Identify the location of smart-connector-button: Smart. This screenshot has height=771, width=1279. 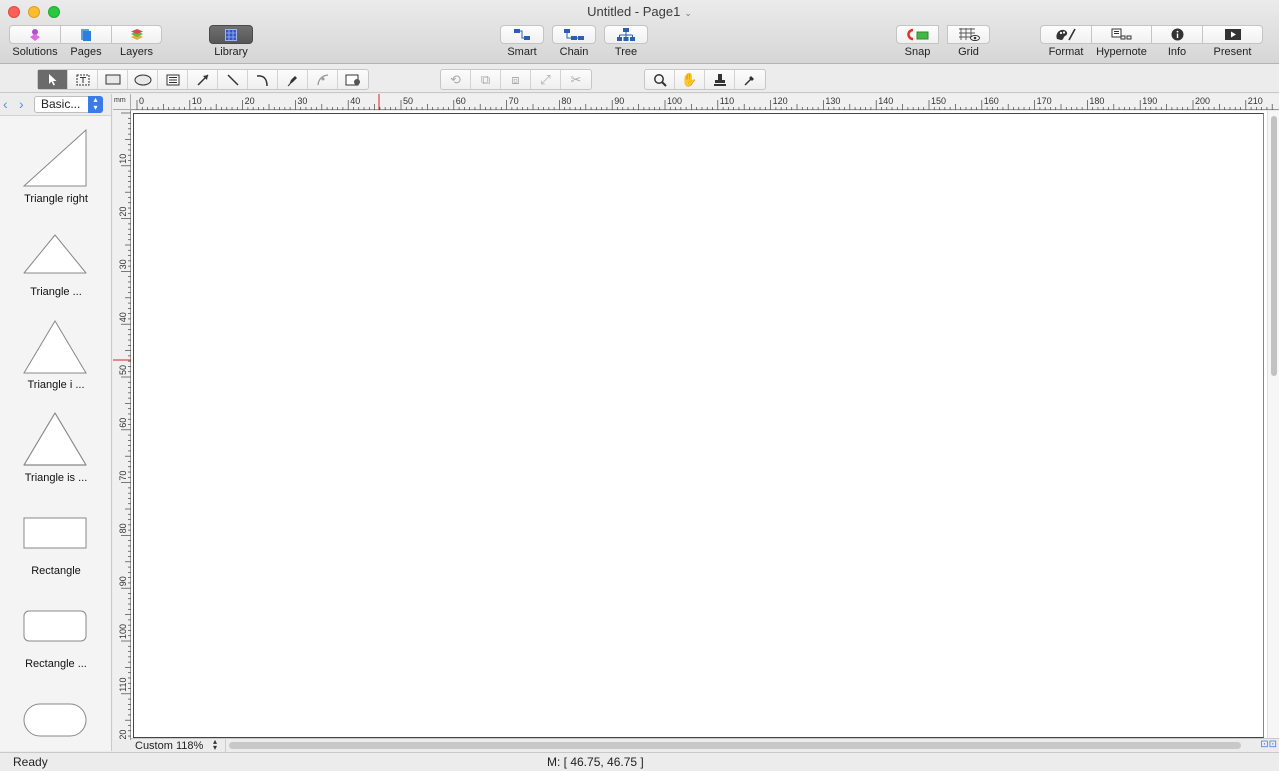
(522, 41).